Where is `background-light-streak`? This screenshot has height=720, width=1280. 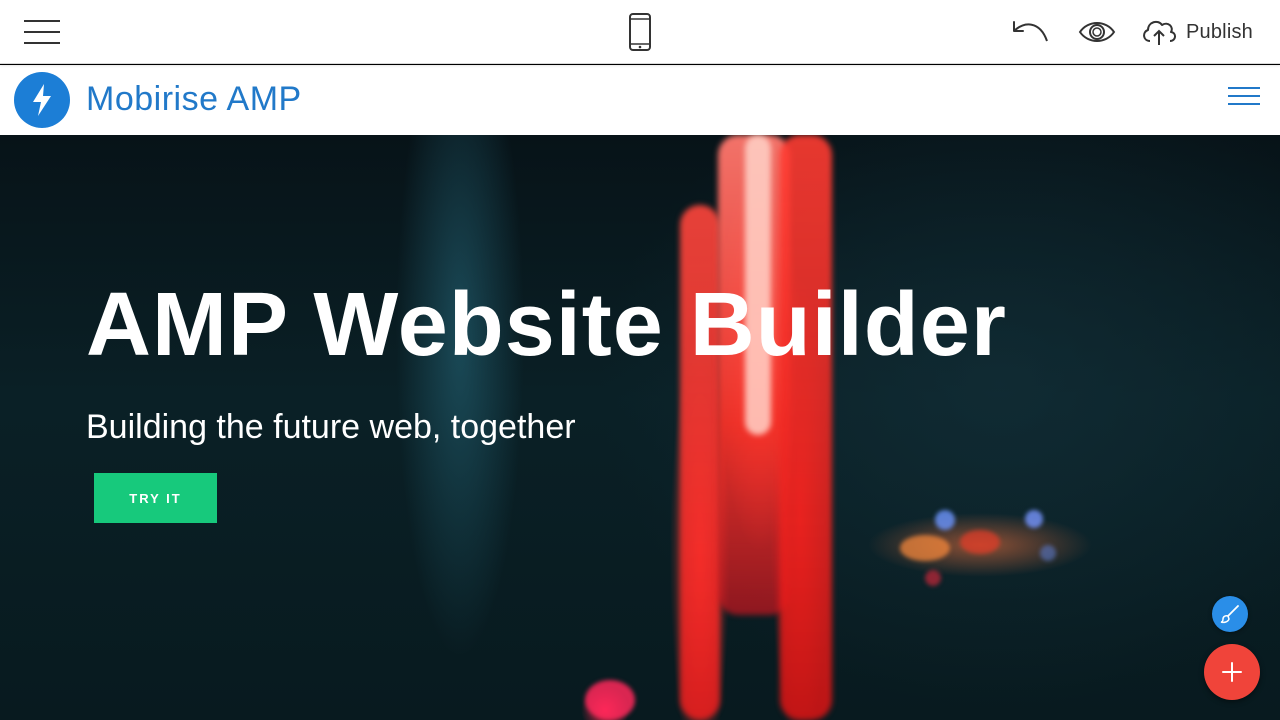 background-light-streak is located at coordinates (806, 427).